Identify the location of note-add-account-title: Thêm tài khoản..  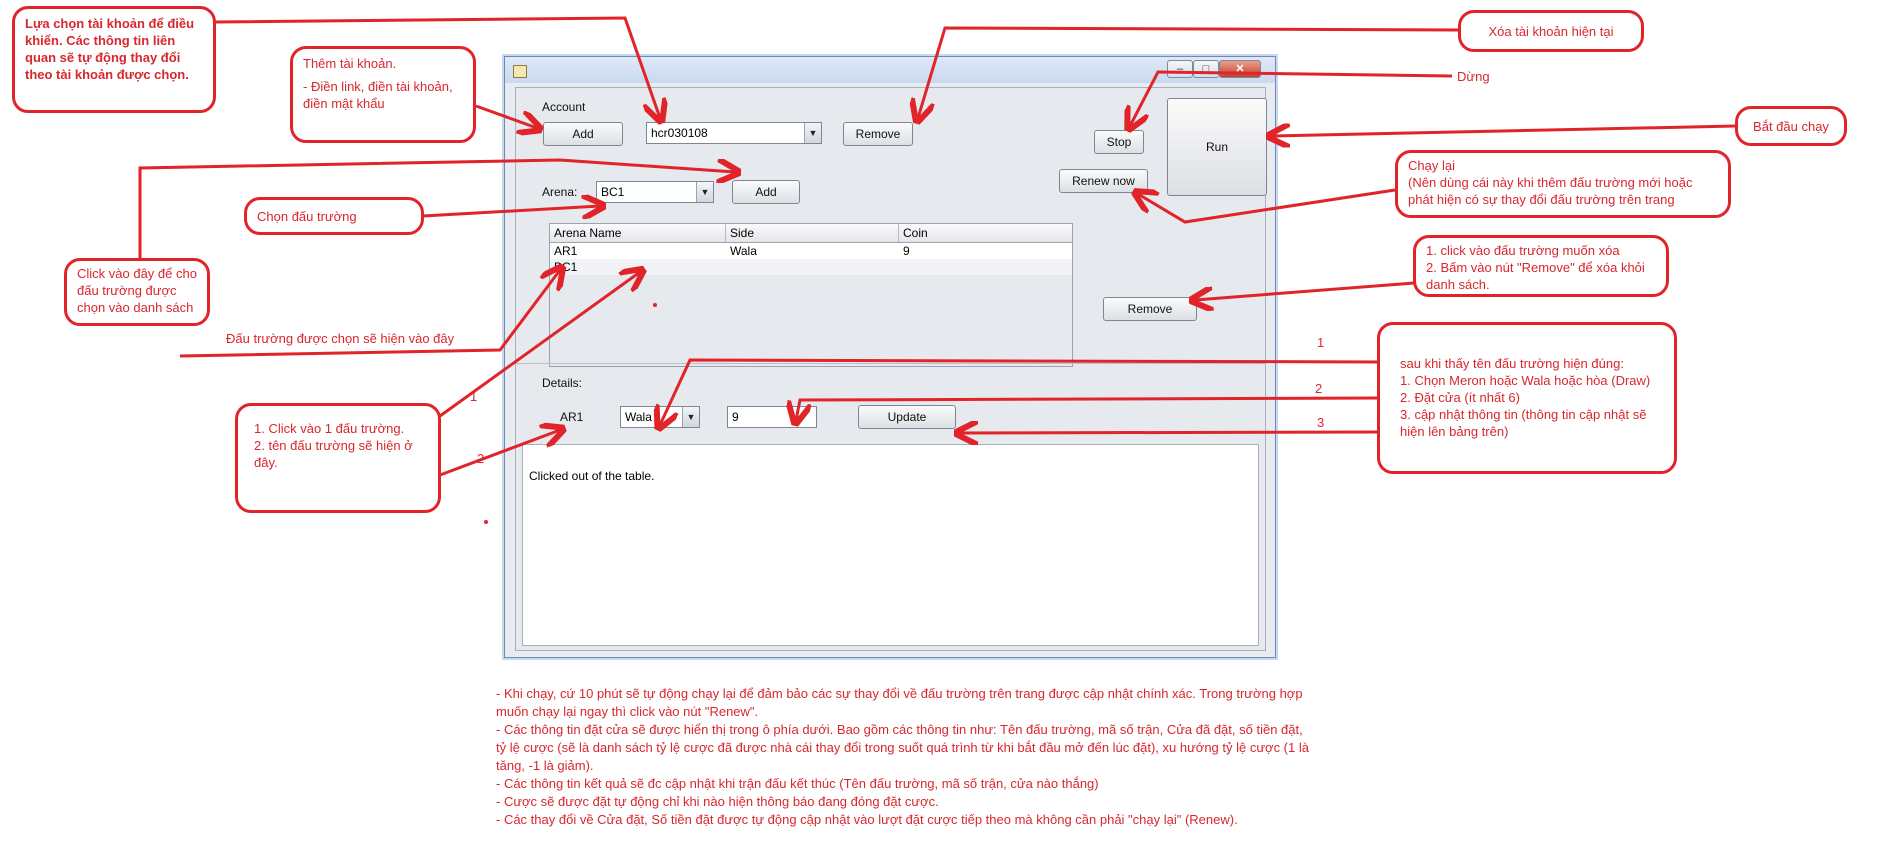
(350, 63).